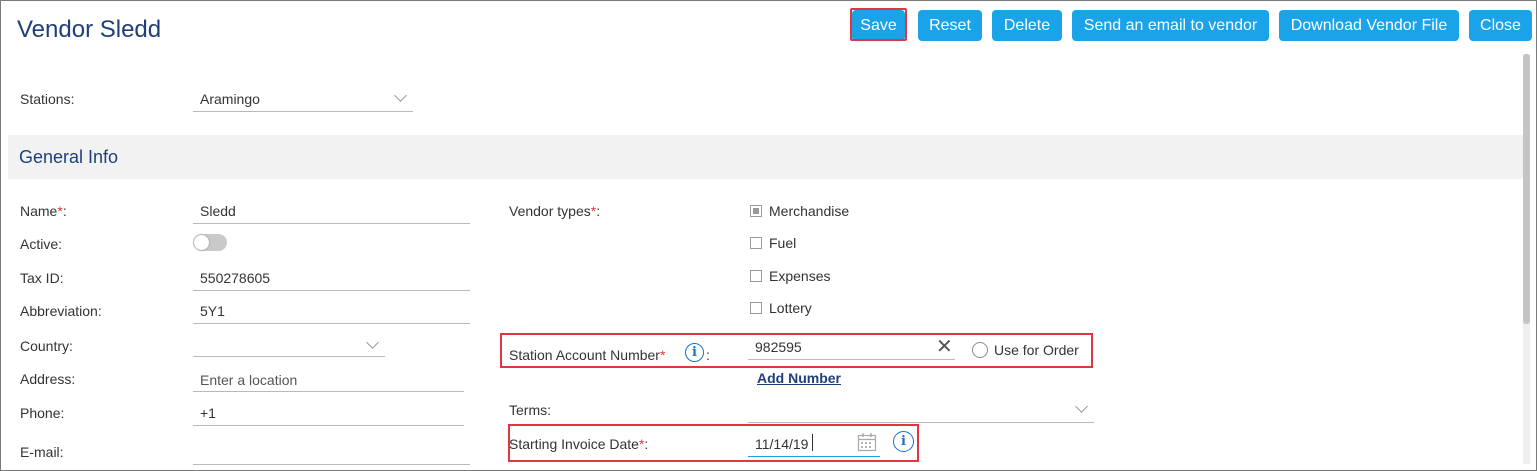 The image size is (1537, 471). I want to click on country-select, so click(289, 343).